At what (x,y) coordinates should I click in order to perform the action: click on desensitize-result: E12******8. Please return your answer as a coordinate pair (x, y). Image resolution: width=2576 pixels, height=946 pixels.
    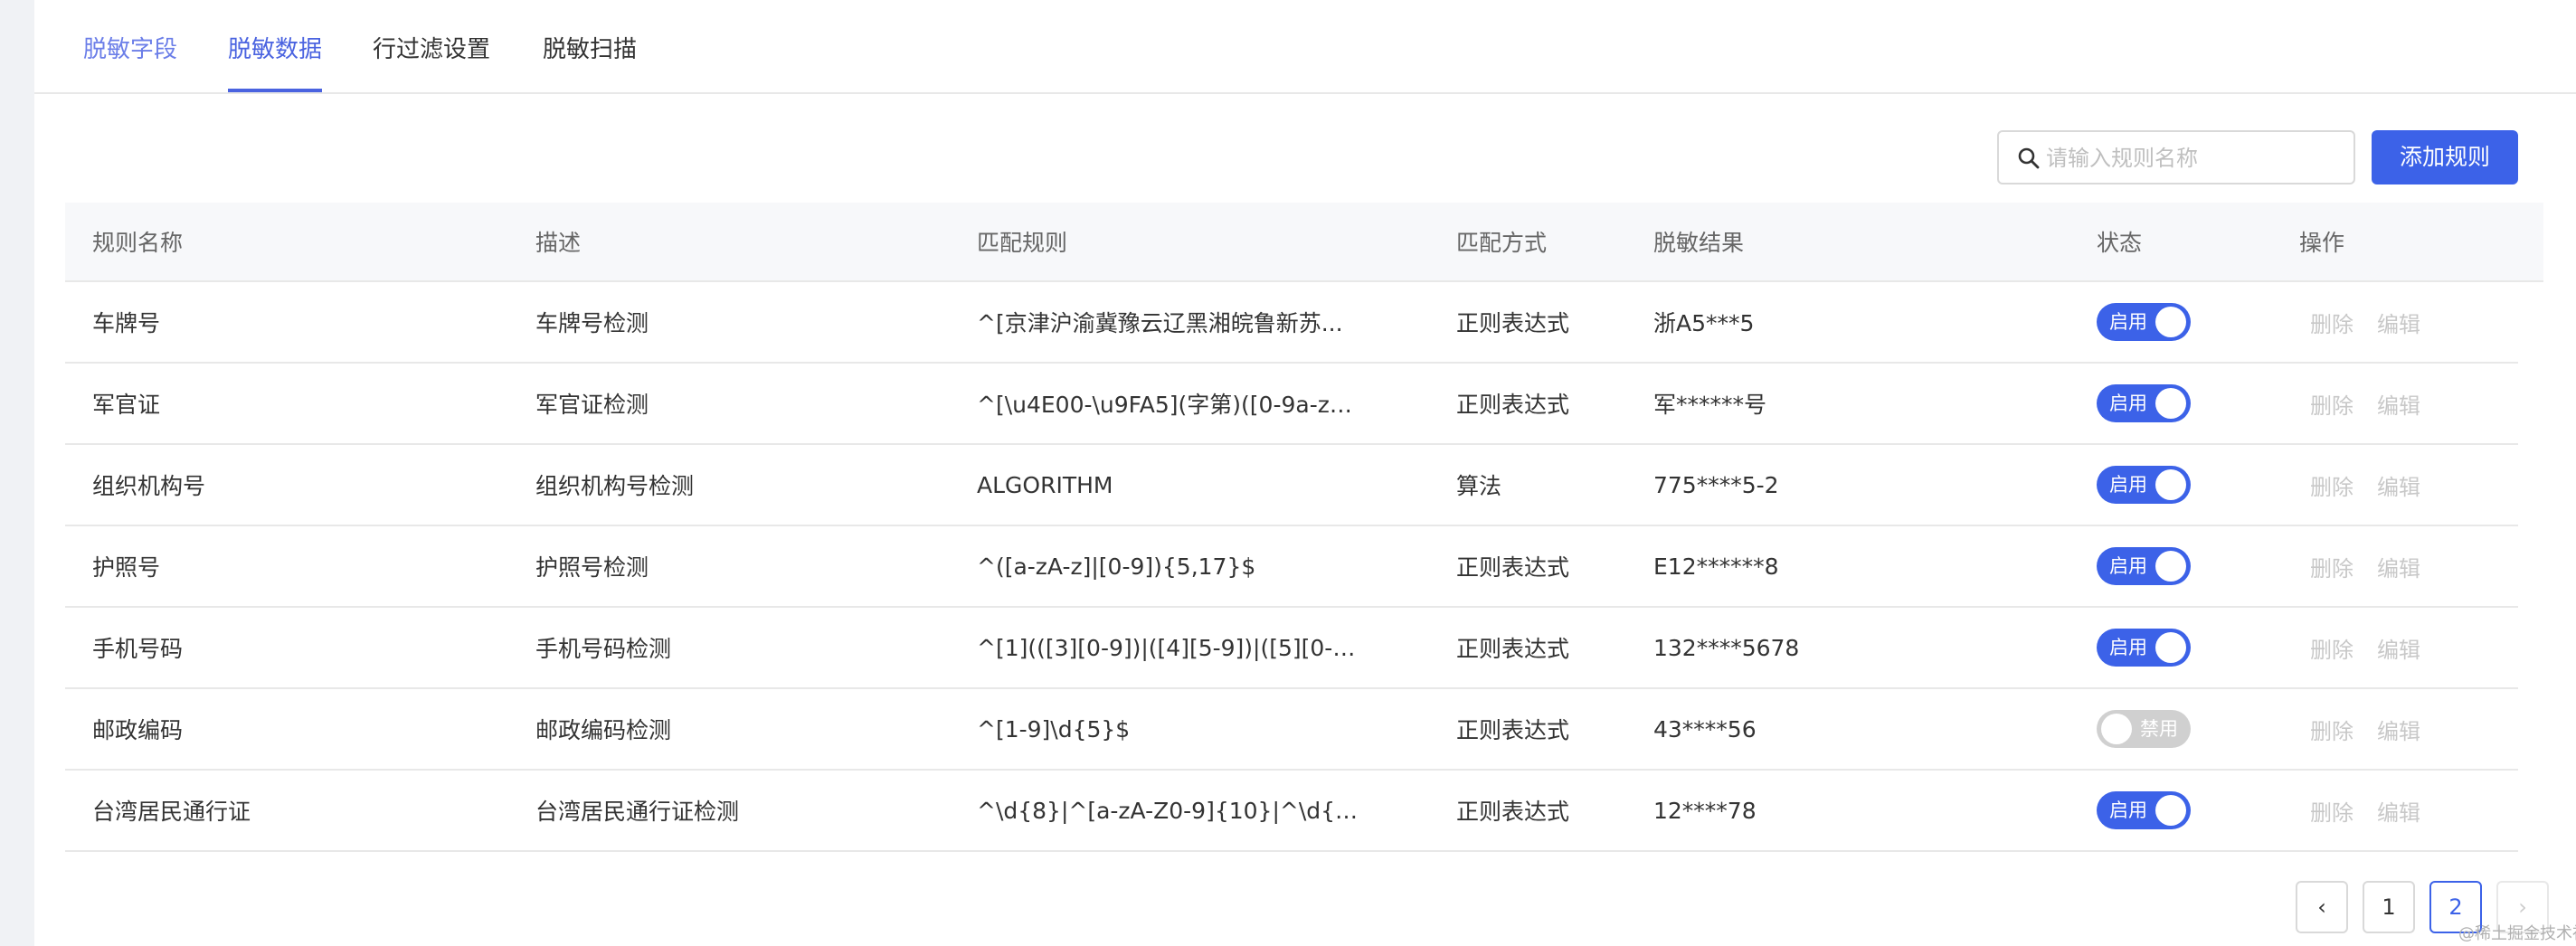
    Looking at the image, I should click on (1716, 566).